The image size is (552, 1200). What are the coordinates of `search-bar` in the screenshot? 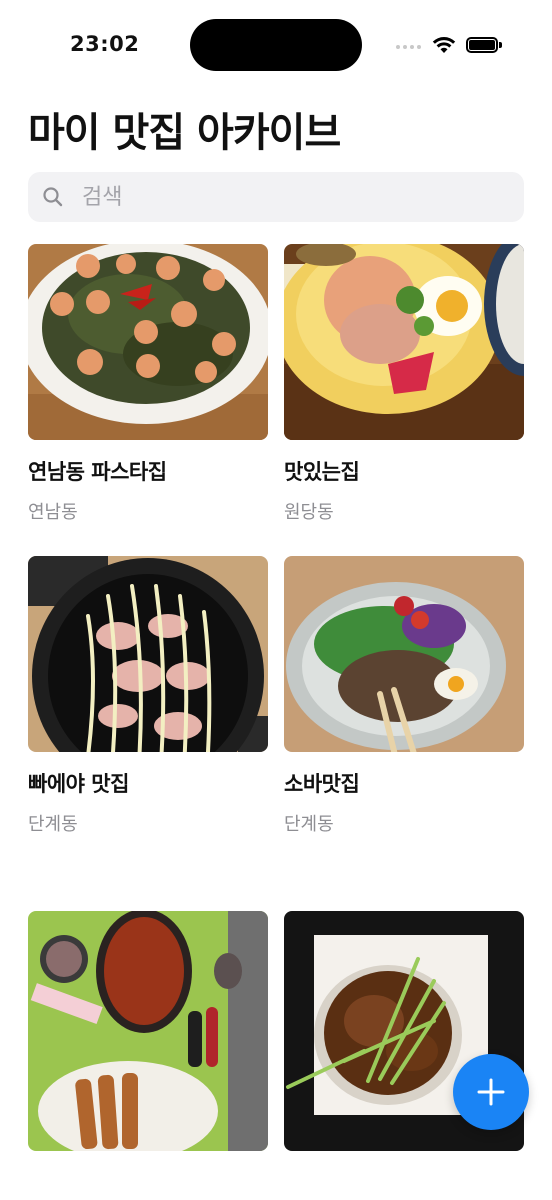 It's located at (276, 197).